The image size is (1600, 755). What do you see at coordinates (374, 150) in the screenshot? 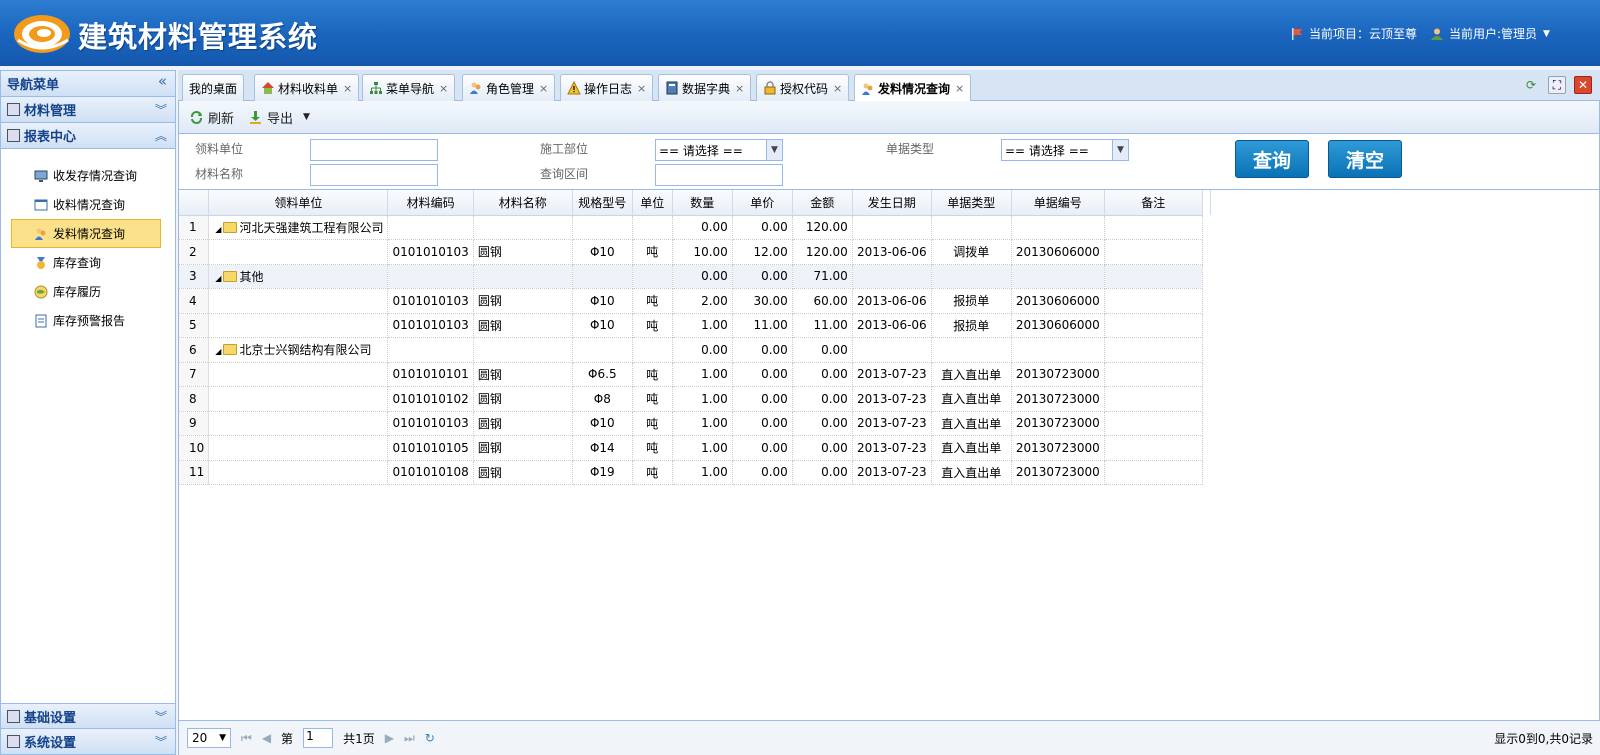
I see `unit-input` at bounding box center [374, 150].